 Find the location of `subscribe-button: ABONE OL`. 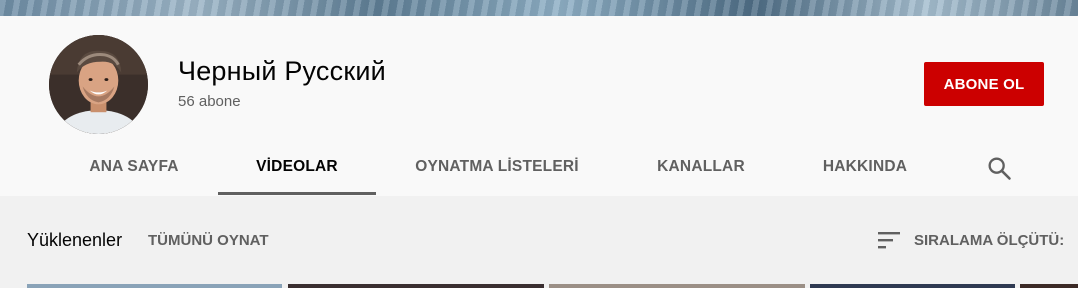

subscribe-button: ABONE OL is located at coordinates (984, 84).